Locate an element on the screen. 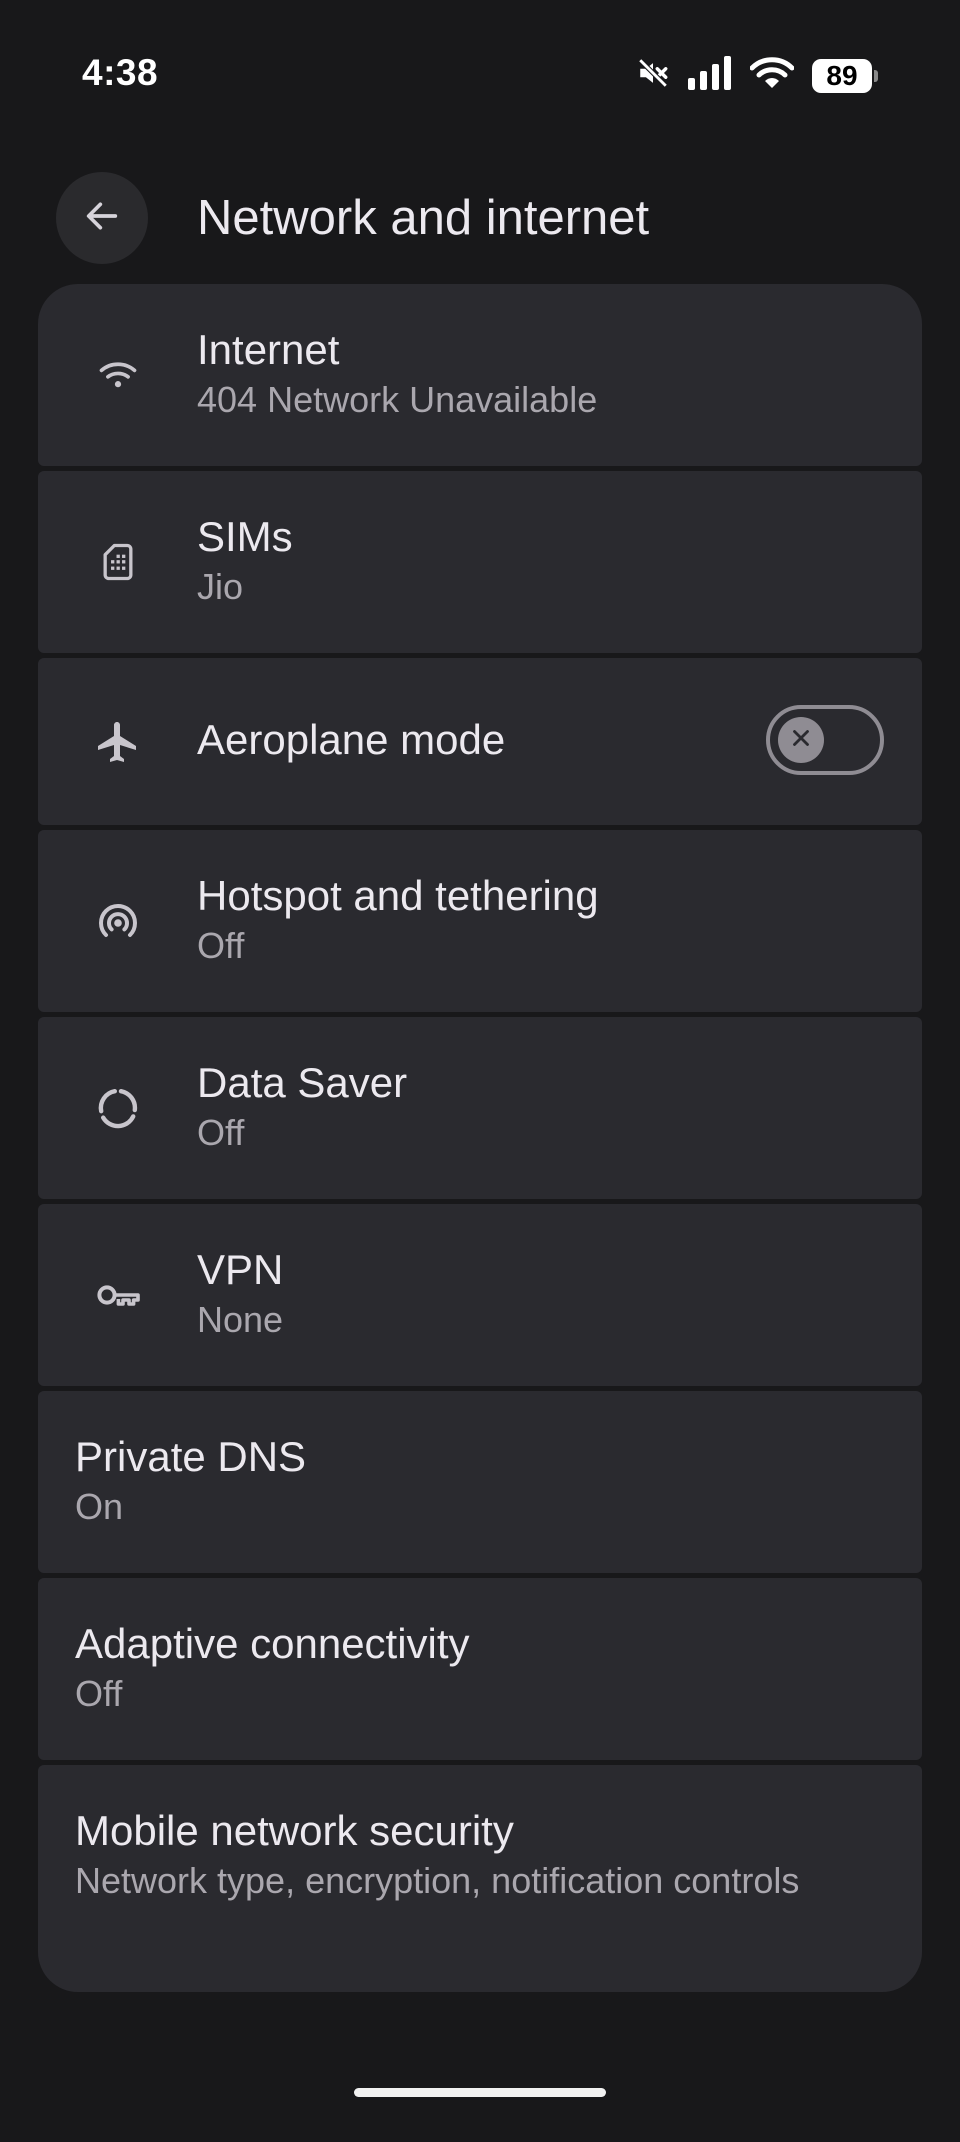 The height and width of the screenshot is (2142, 960). setting-sims: SIMs Jio is located at coordinates (480, 562).